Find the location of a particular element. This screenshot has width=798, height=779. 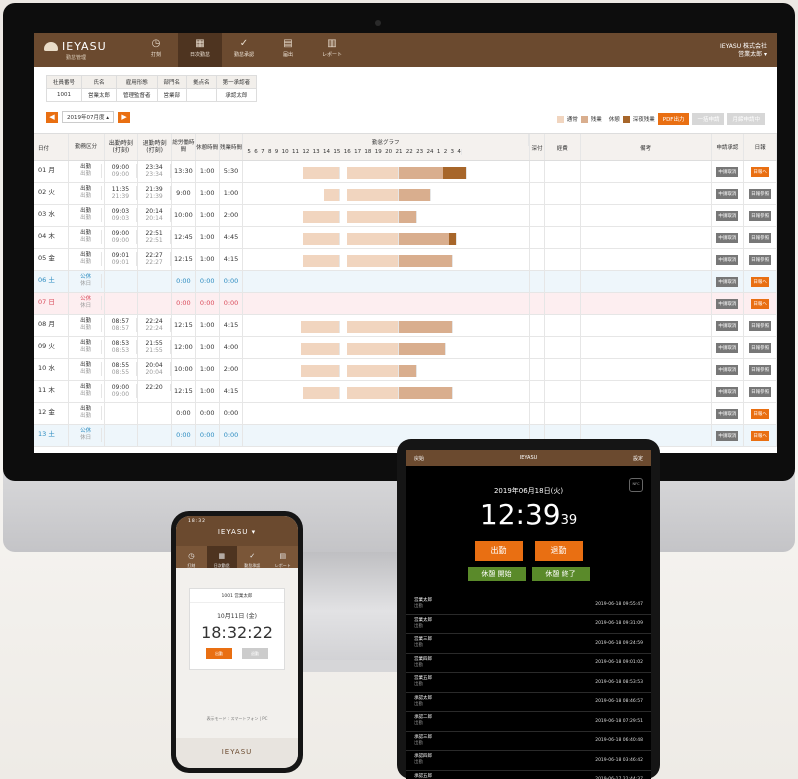

phone-nav-item: ▦ 日次勤怠 is located at coordinates (221, 557).